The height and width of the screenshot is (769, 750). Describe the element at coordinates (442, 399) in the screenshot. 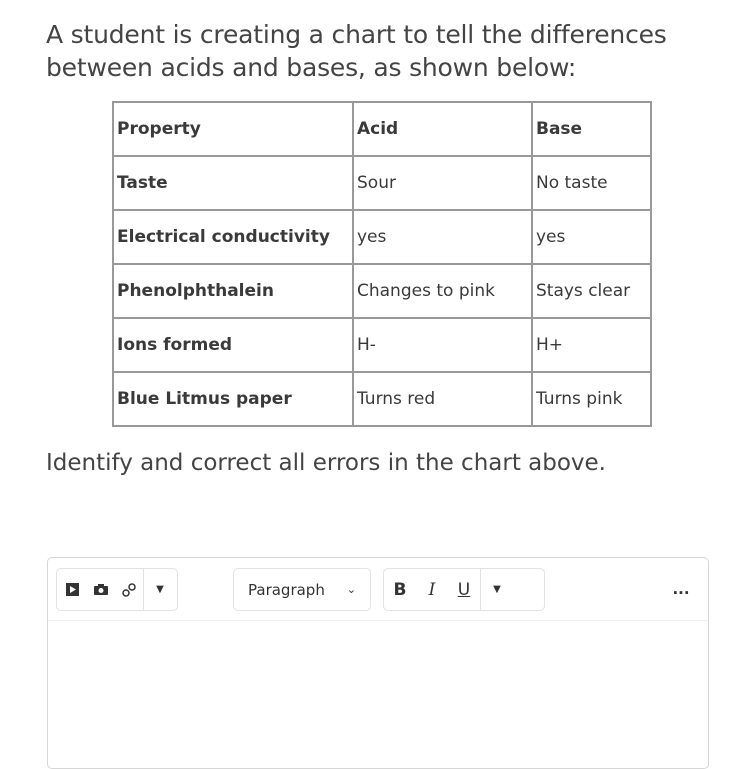

I see `cell: Turns red` at that location.